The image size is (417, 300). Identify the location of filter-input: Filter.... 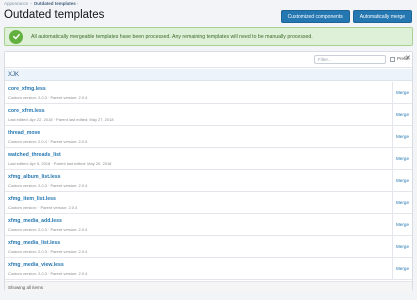
(350, 59).